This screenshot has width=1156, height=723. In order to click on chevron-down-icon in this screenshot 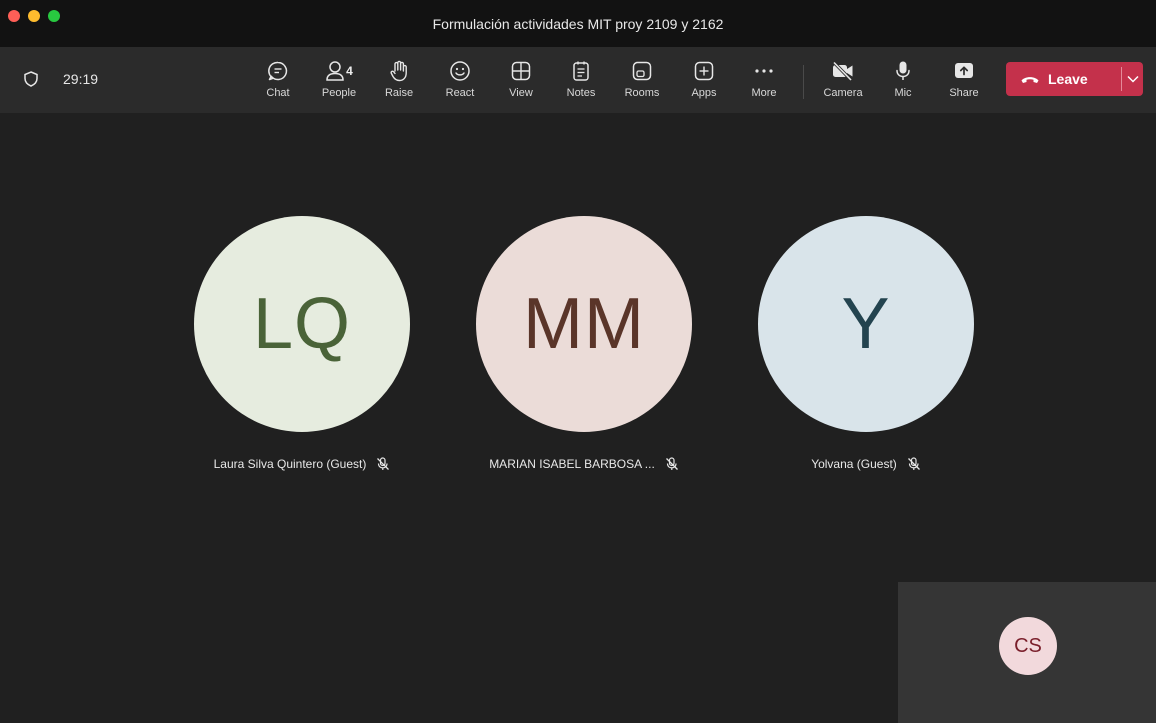, I will do `click(1132, 79)`.